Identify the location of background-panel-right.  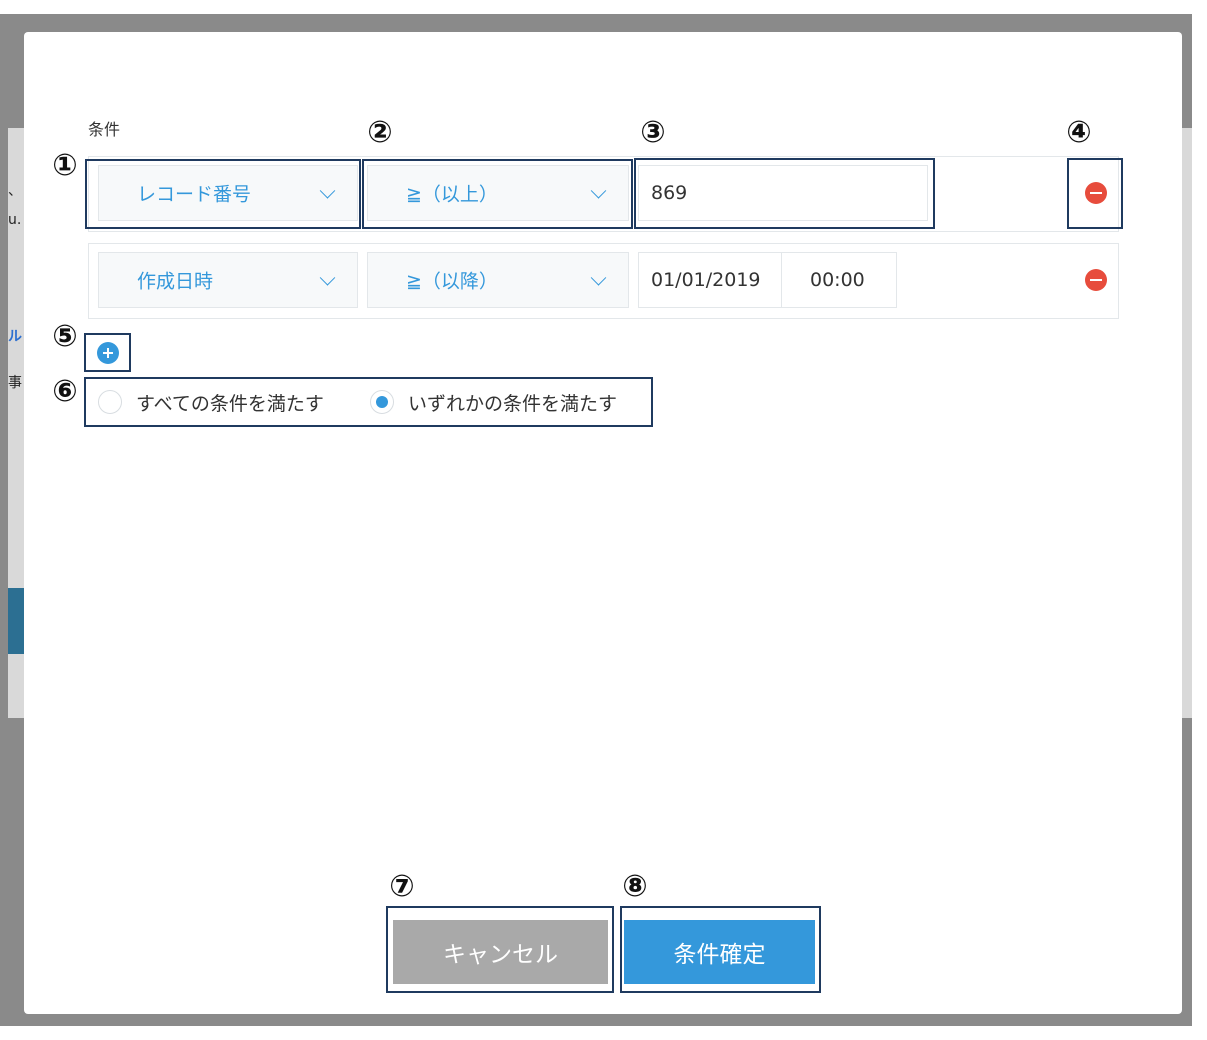
(1187, 423).